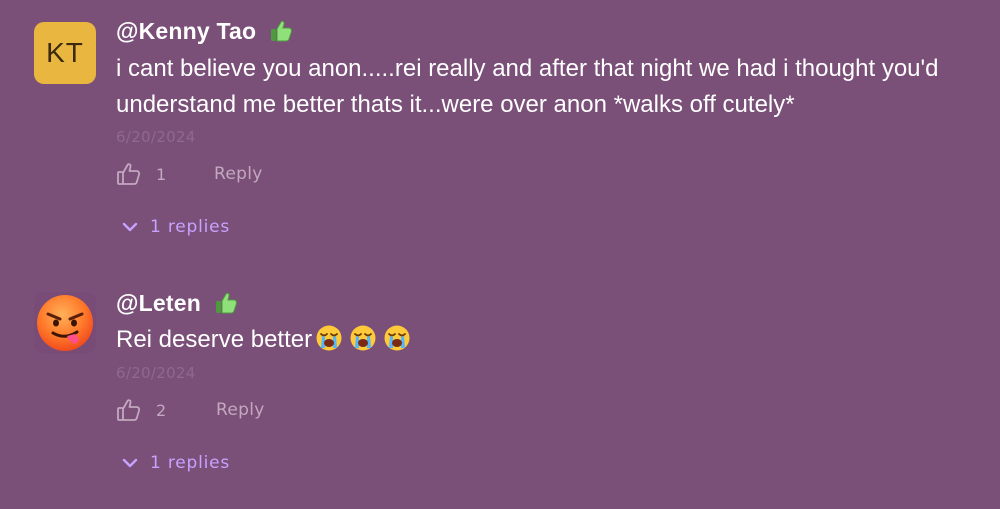 This screenshot has height=509, width=1000. Describe the element at coordinates (190, 410) in the screenshot. I see `comment-actions: 2 Reply` at that location.